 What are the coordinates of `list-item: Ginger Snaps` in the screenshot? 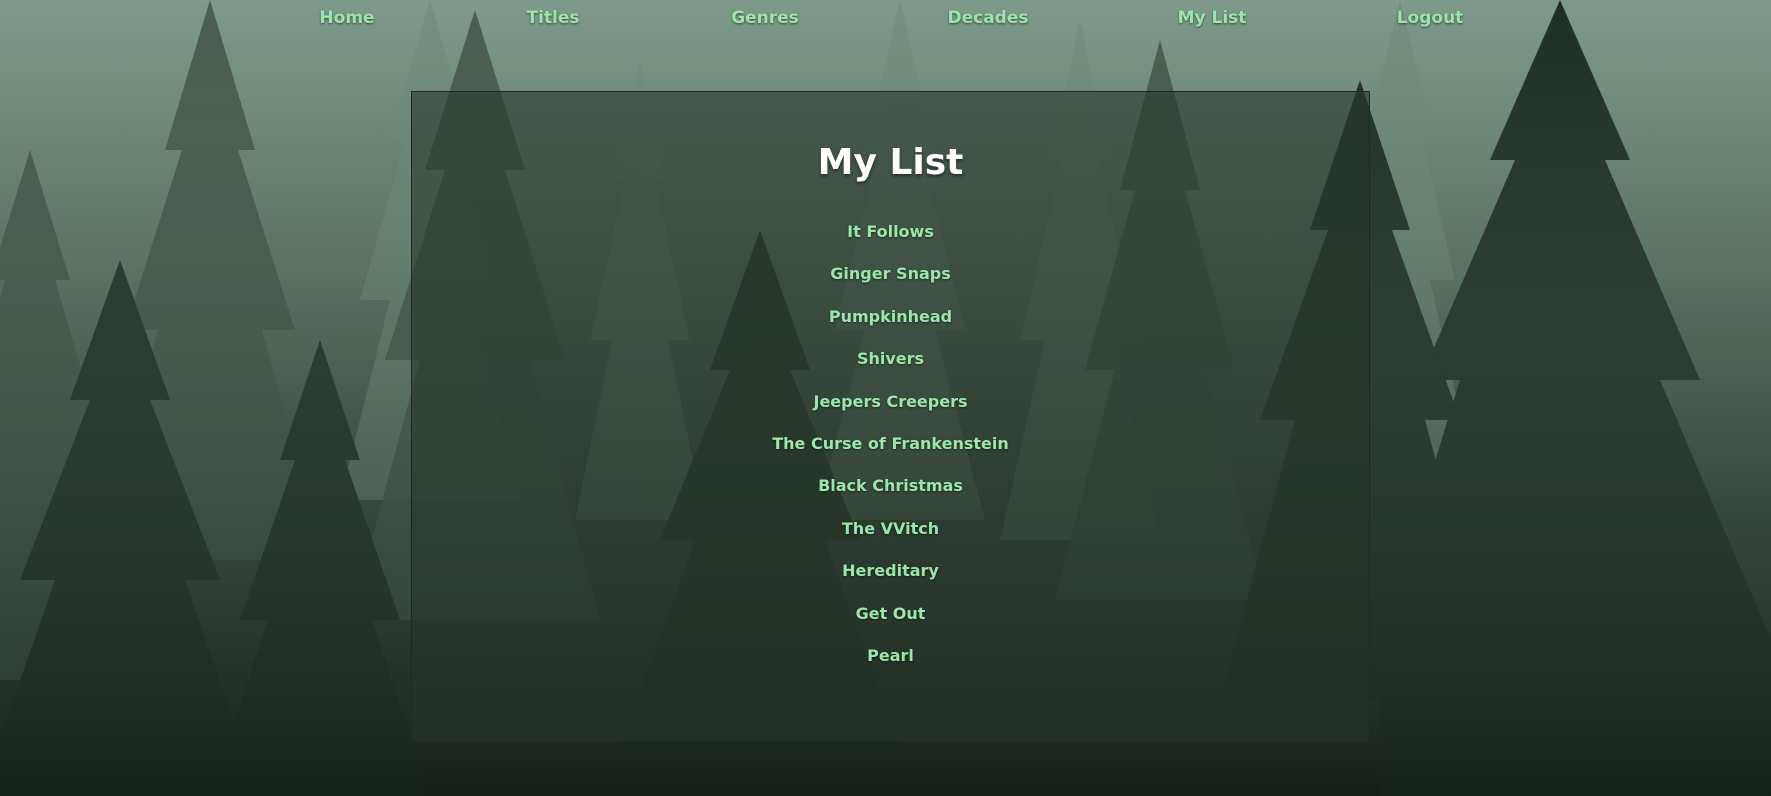 It's located at (890, 285).